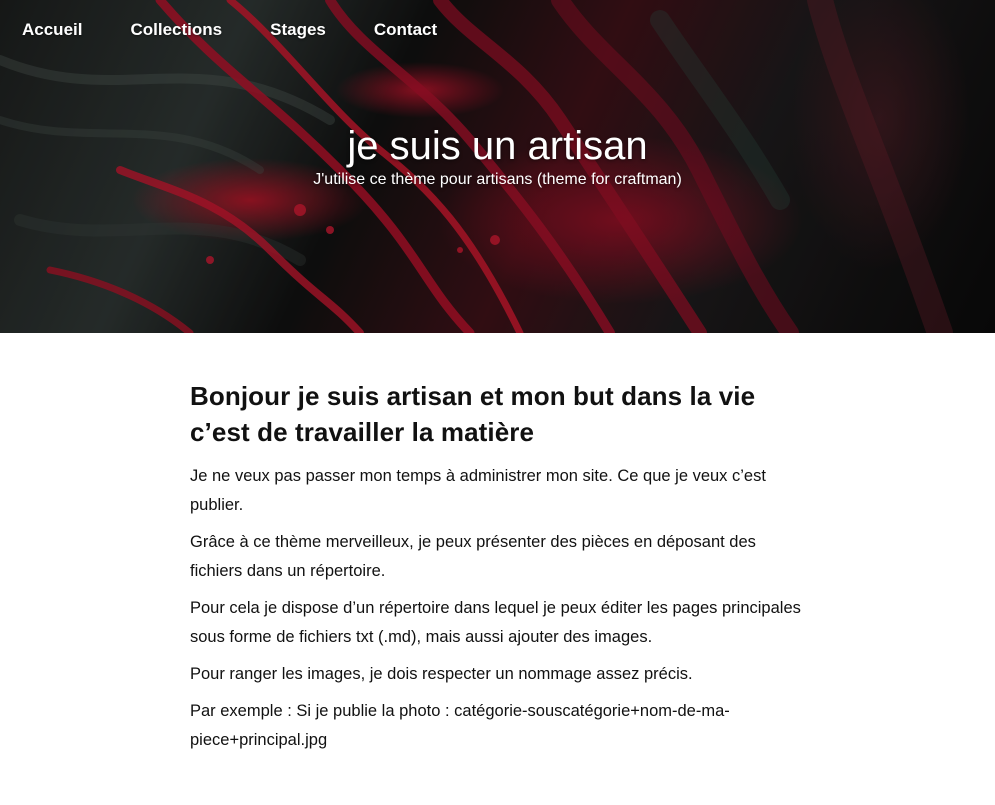 The image size is (995, 805). Describe the element at coordinates (497, 146) in the screenshot. I see `site-title: je suis un artisan` at that location.